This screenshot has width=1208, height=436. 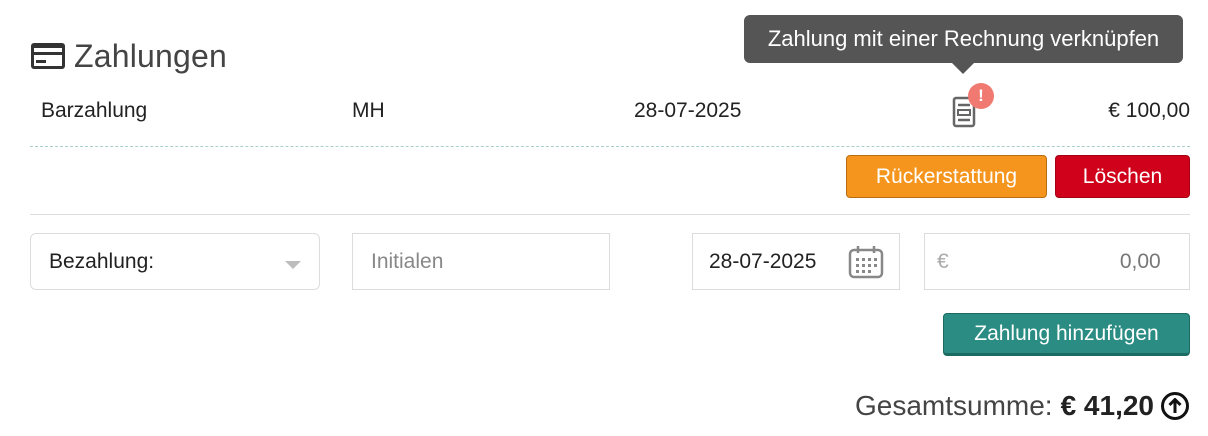 What do you see at coordinates (763, 261) in the screenshot?
I see `date-value: 28-07-2025` at bounding box center [763, 261].